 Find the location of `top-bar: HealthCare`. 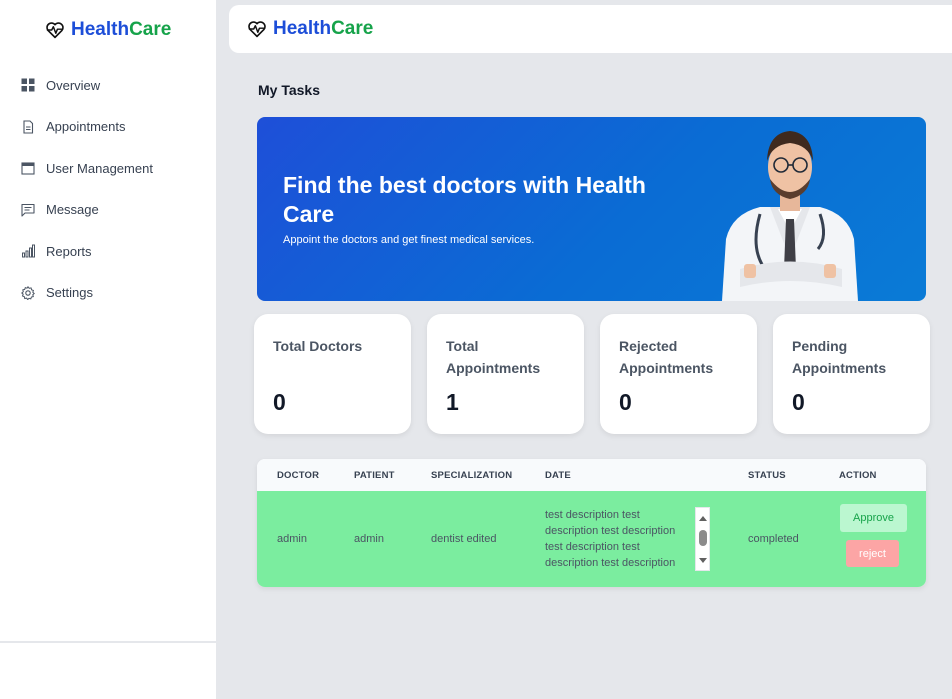

top-bar: HealthCare is located at coordinates (590, 29).